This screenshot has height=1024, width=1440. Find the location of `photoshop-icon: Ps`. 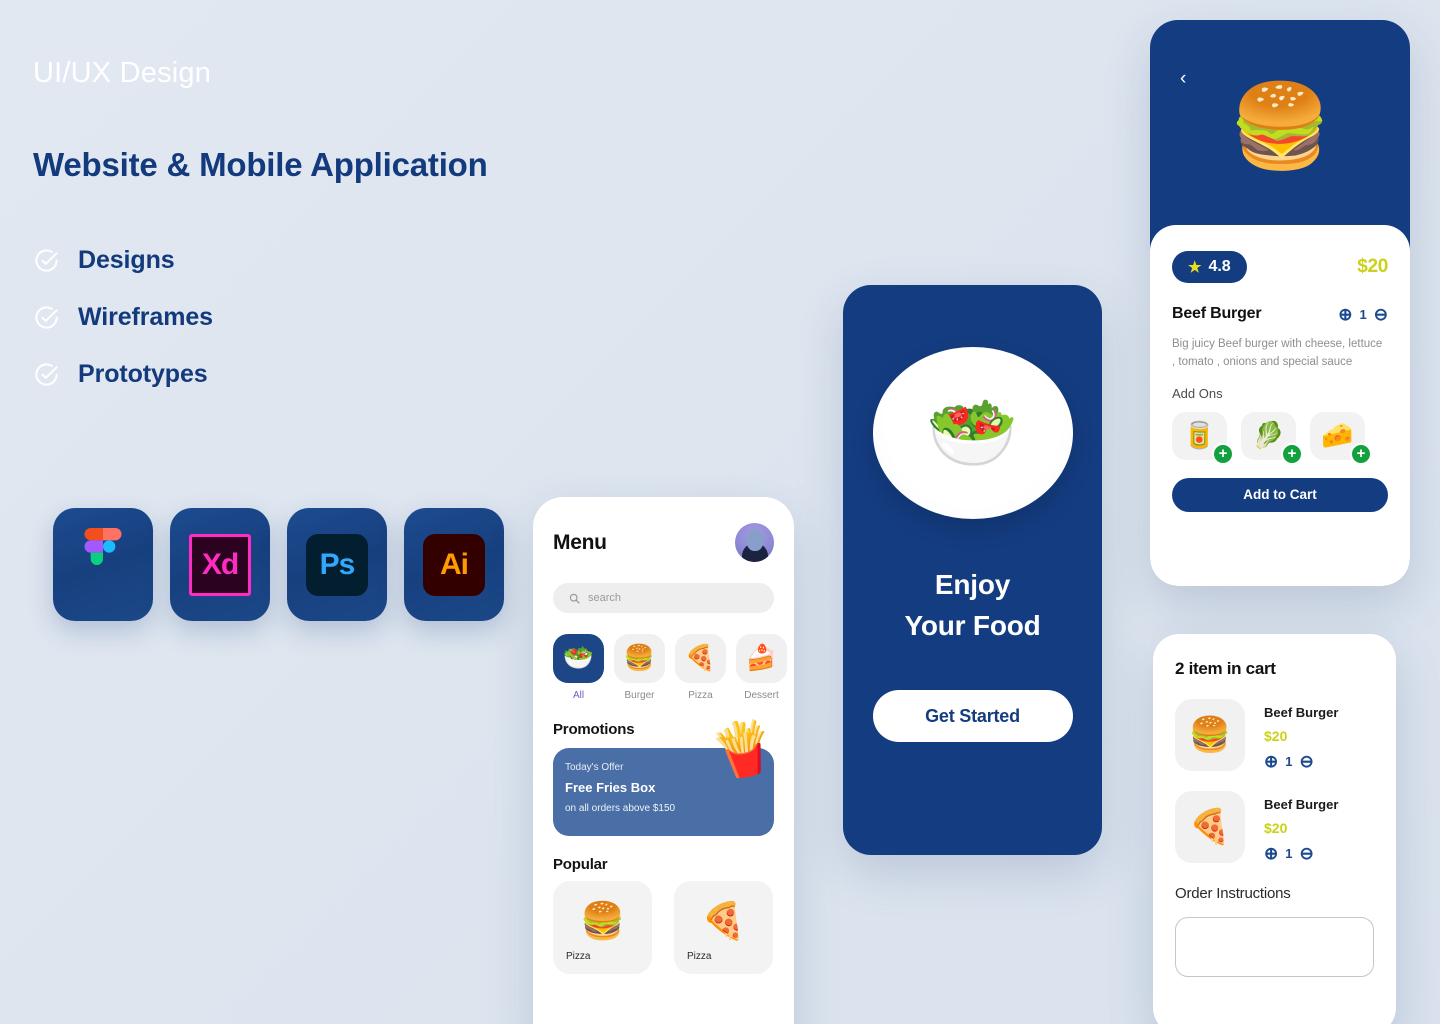

photoshop-icon: Ps is located at coordinates (337, 564).